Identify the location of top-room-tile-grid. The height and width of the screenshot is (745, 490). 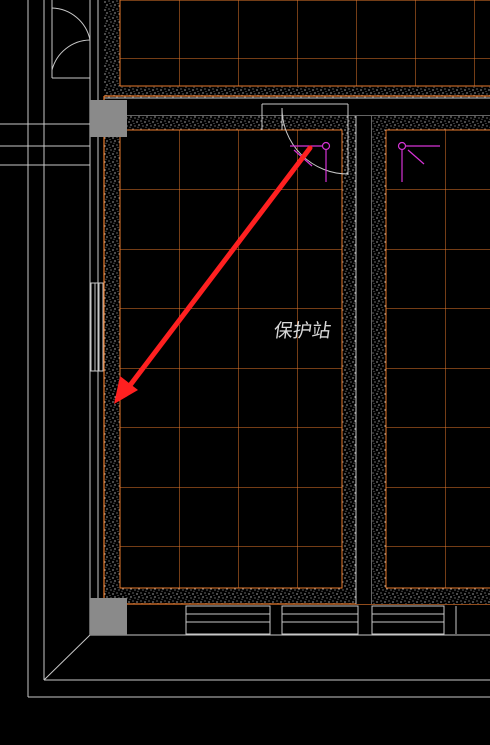
(305, 43).